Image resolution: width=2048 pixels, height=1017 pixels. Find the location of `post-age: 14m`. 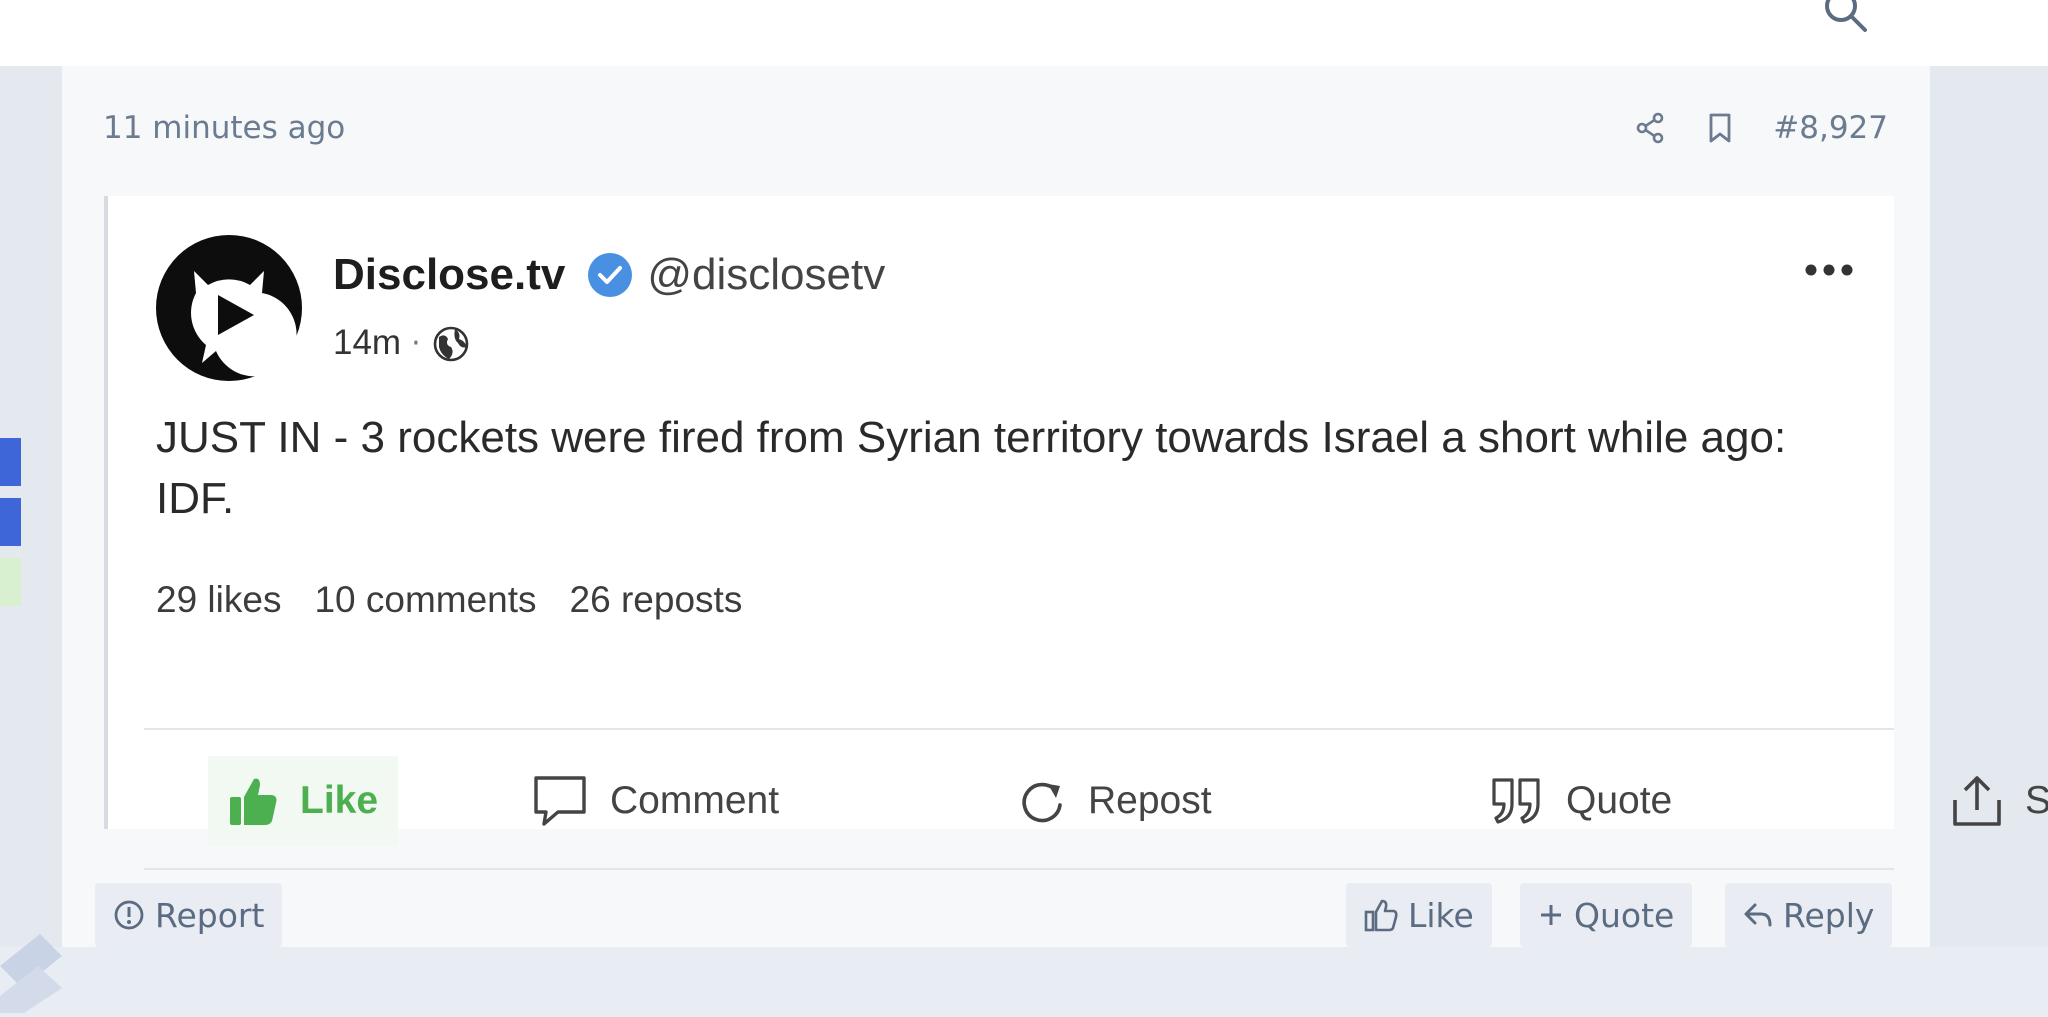

post-age: 14m is located at coordinates (367, 342).